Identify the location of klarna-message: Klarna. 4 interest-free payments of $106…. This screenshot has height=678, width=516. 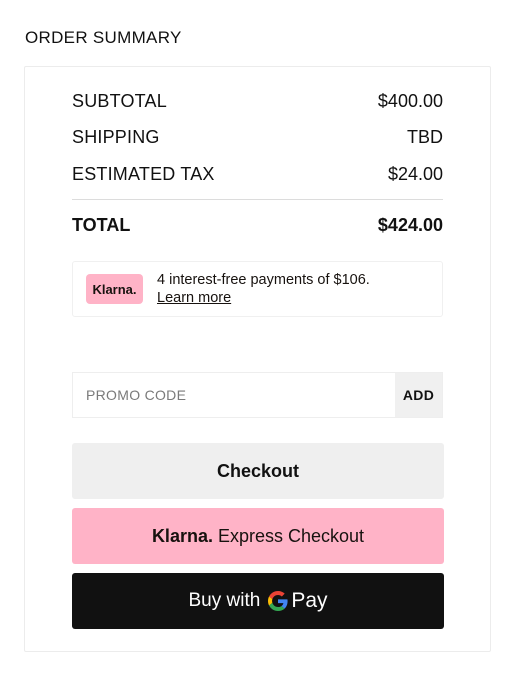
(257, 289).